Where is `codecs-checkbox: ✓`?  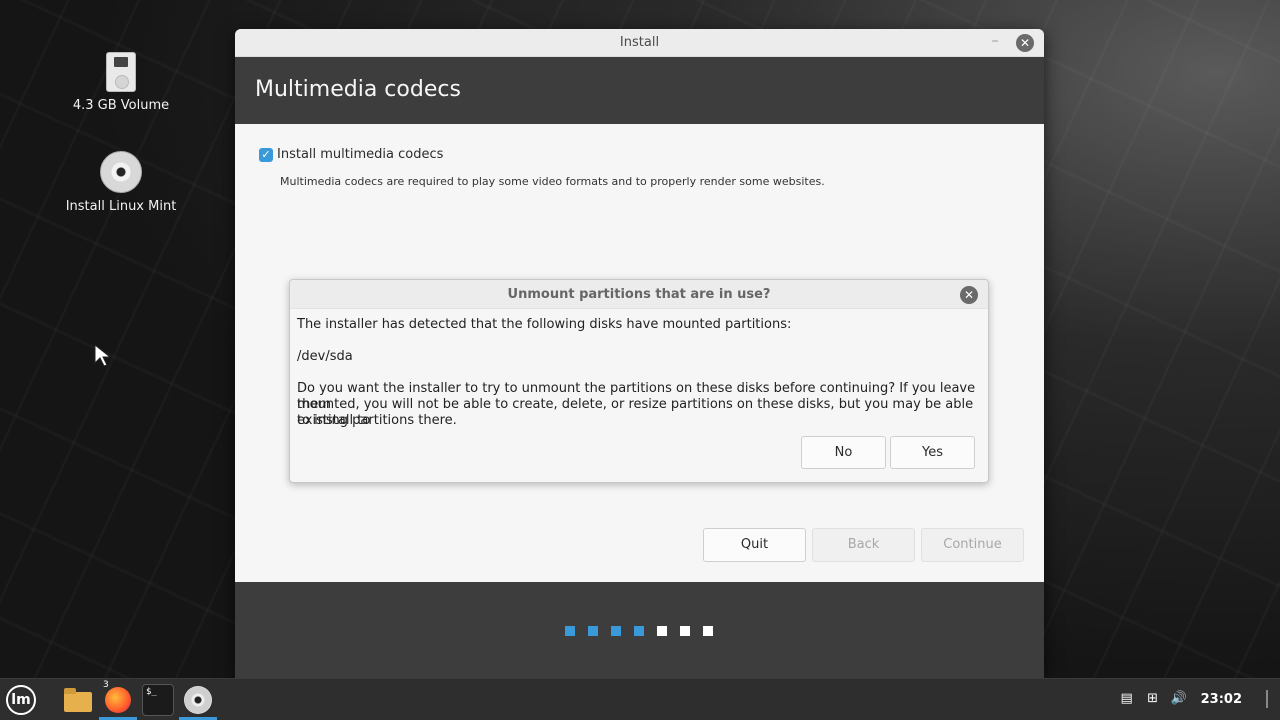 codecs-checkbox: ✓ is located at coordinates (266, 154).